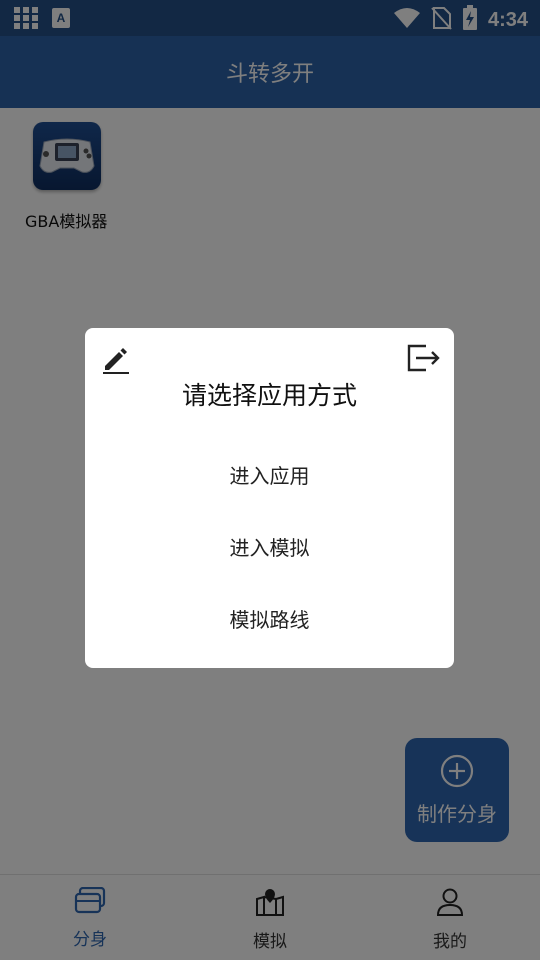  I want to click on enter-simulation-button: 进入模拟, so click(269, 546).